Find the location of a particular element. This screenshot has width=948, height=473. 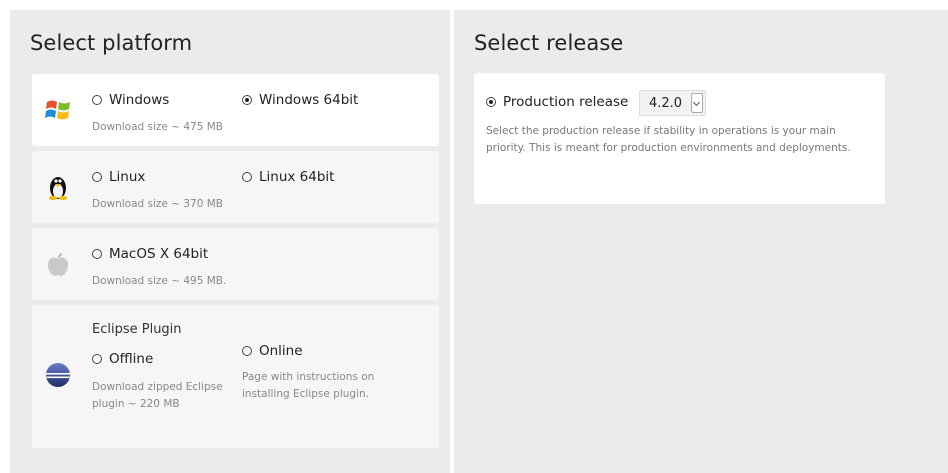

windows-label: Windows is located at coordinates (139, 100).